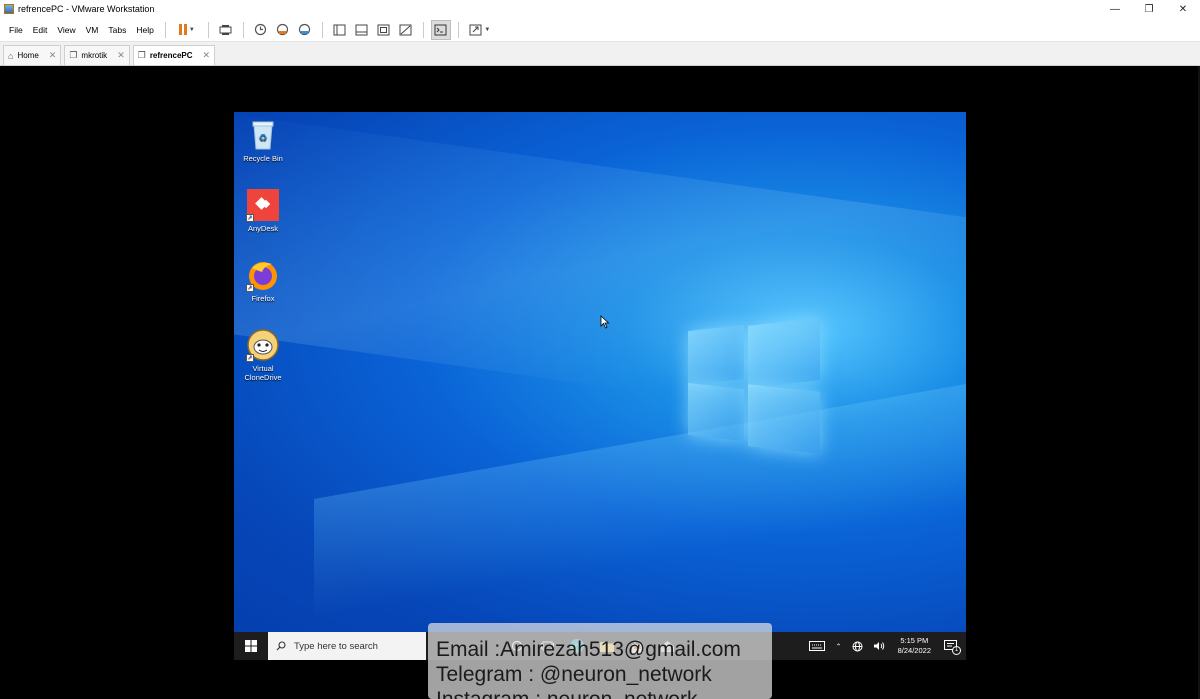 This screenshot has width=1200, height=699. Describe the element at coordinates (16, 30) in the screenshot. I see `menu-file: File` at that location.